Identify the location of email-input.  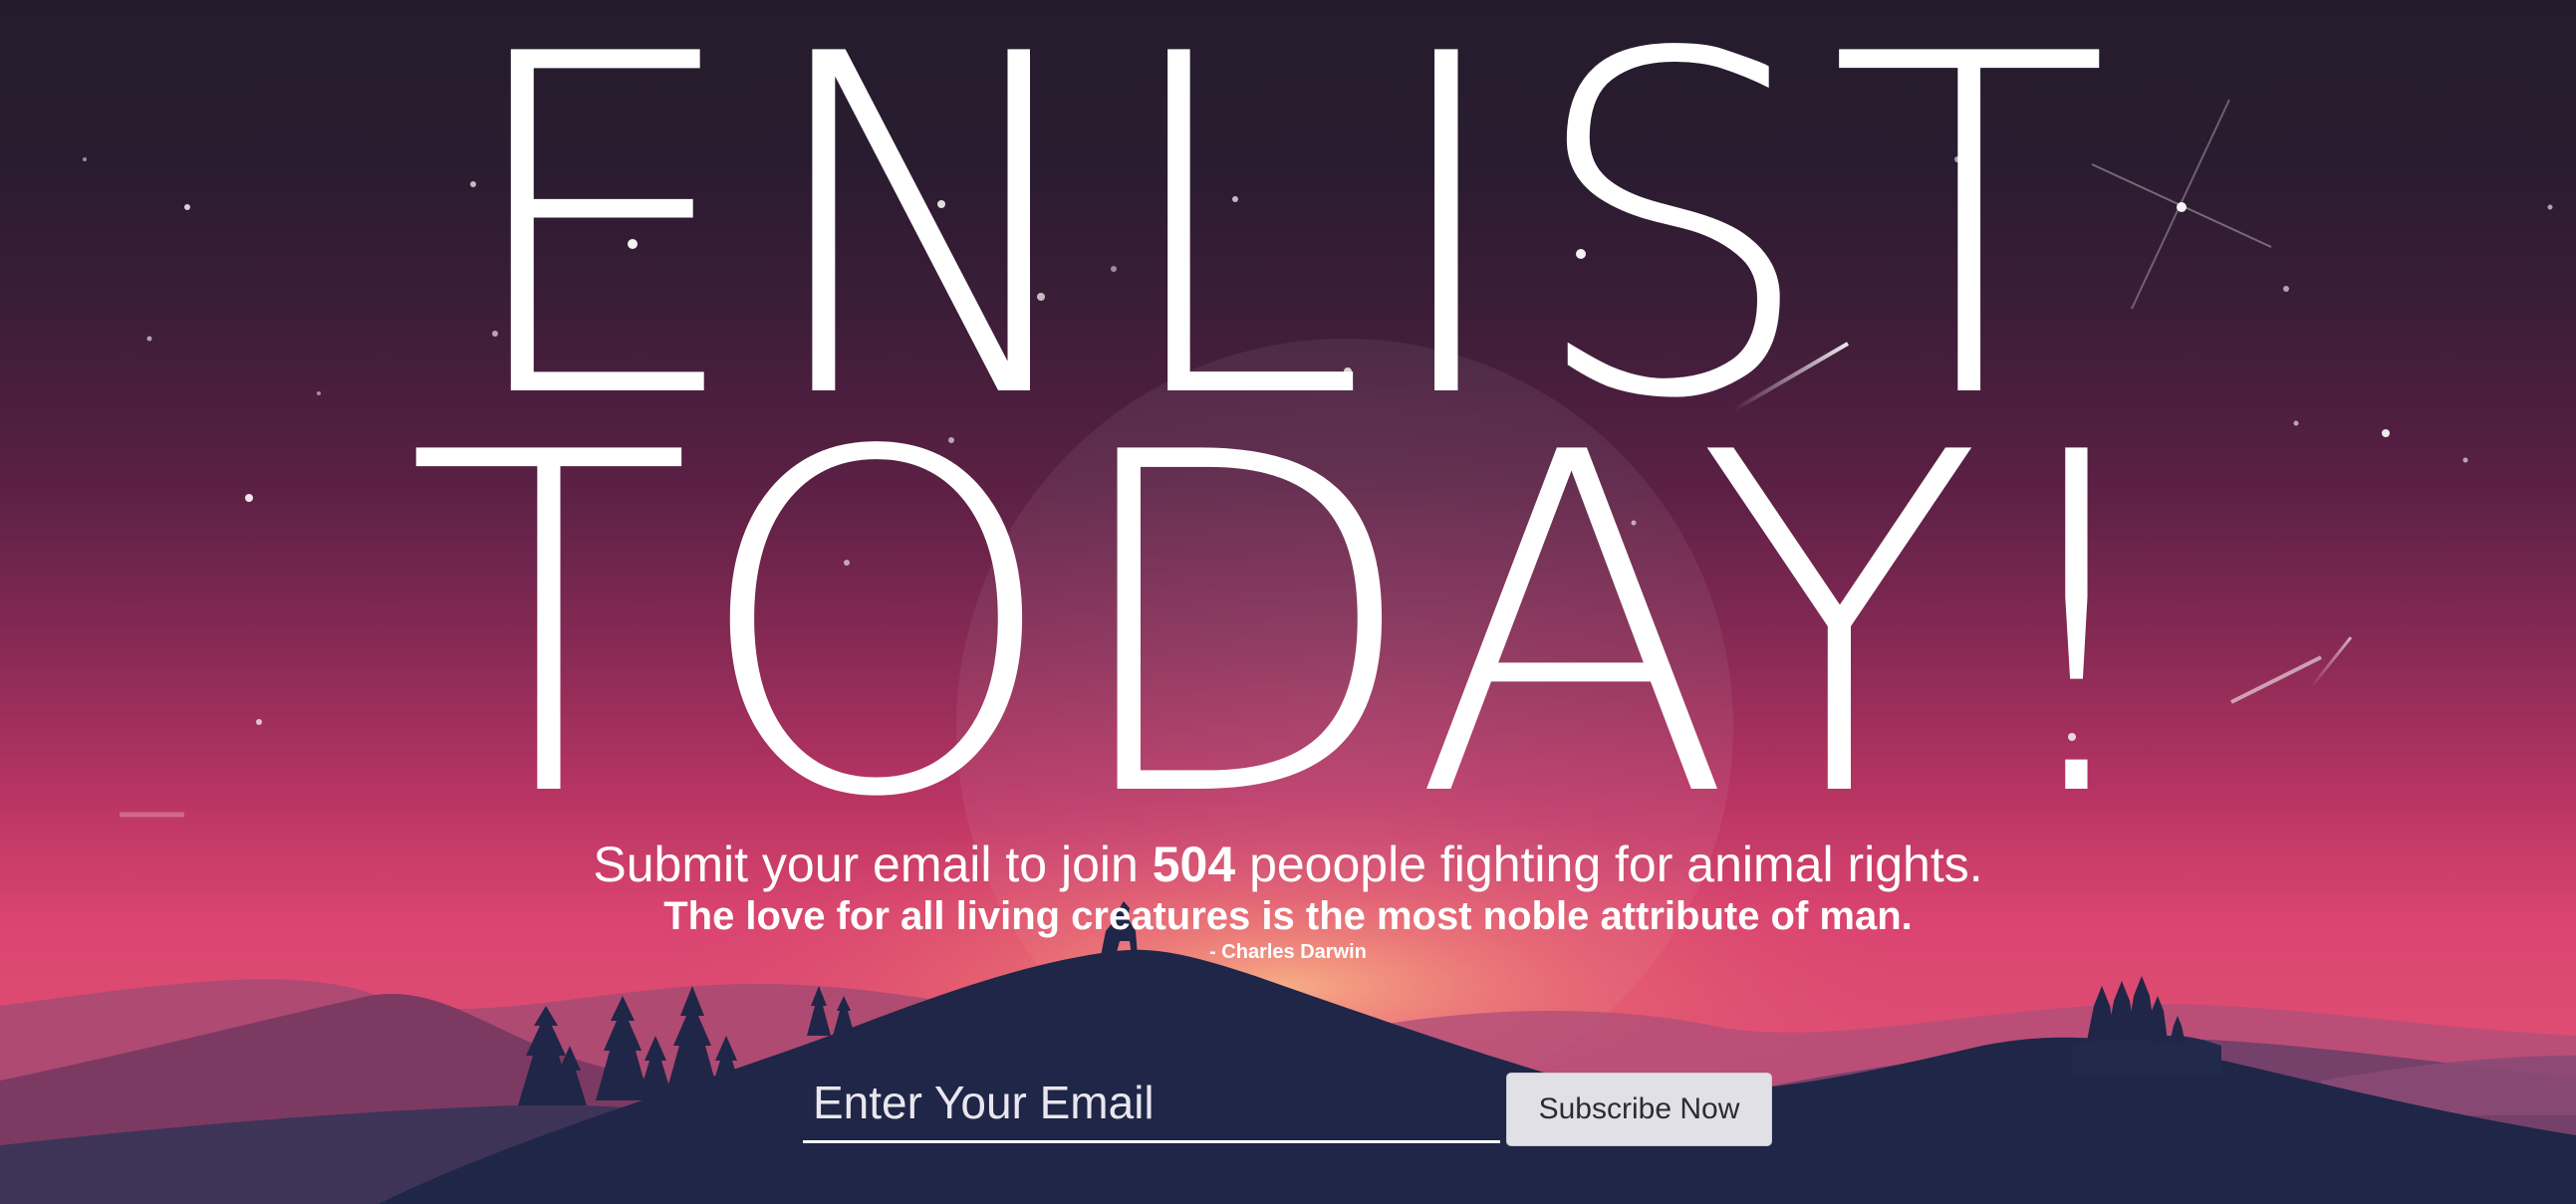
(1151, 1103).